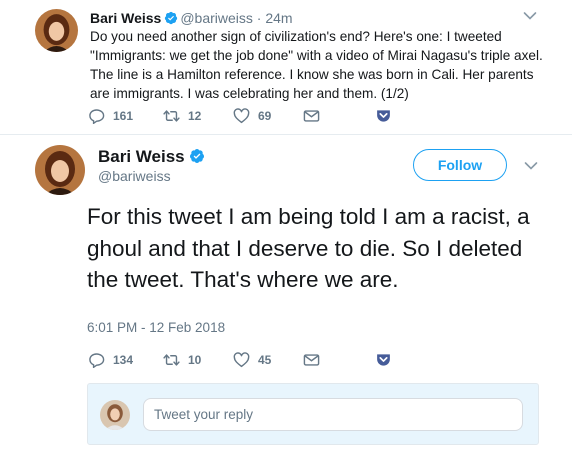  What do you see at coordinates (195, 360) in the screenshot?
I see `retweet-count: 10` at bounding box center [195, 360].